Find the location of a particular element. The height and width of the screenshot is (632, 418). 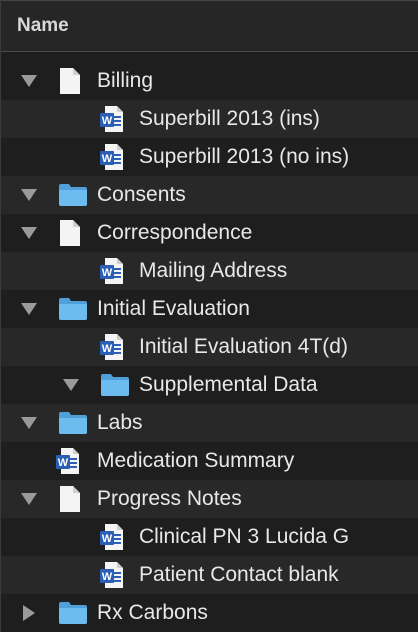

tree-row-label: Progress Notes is located at coordinates (169, 498).